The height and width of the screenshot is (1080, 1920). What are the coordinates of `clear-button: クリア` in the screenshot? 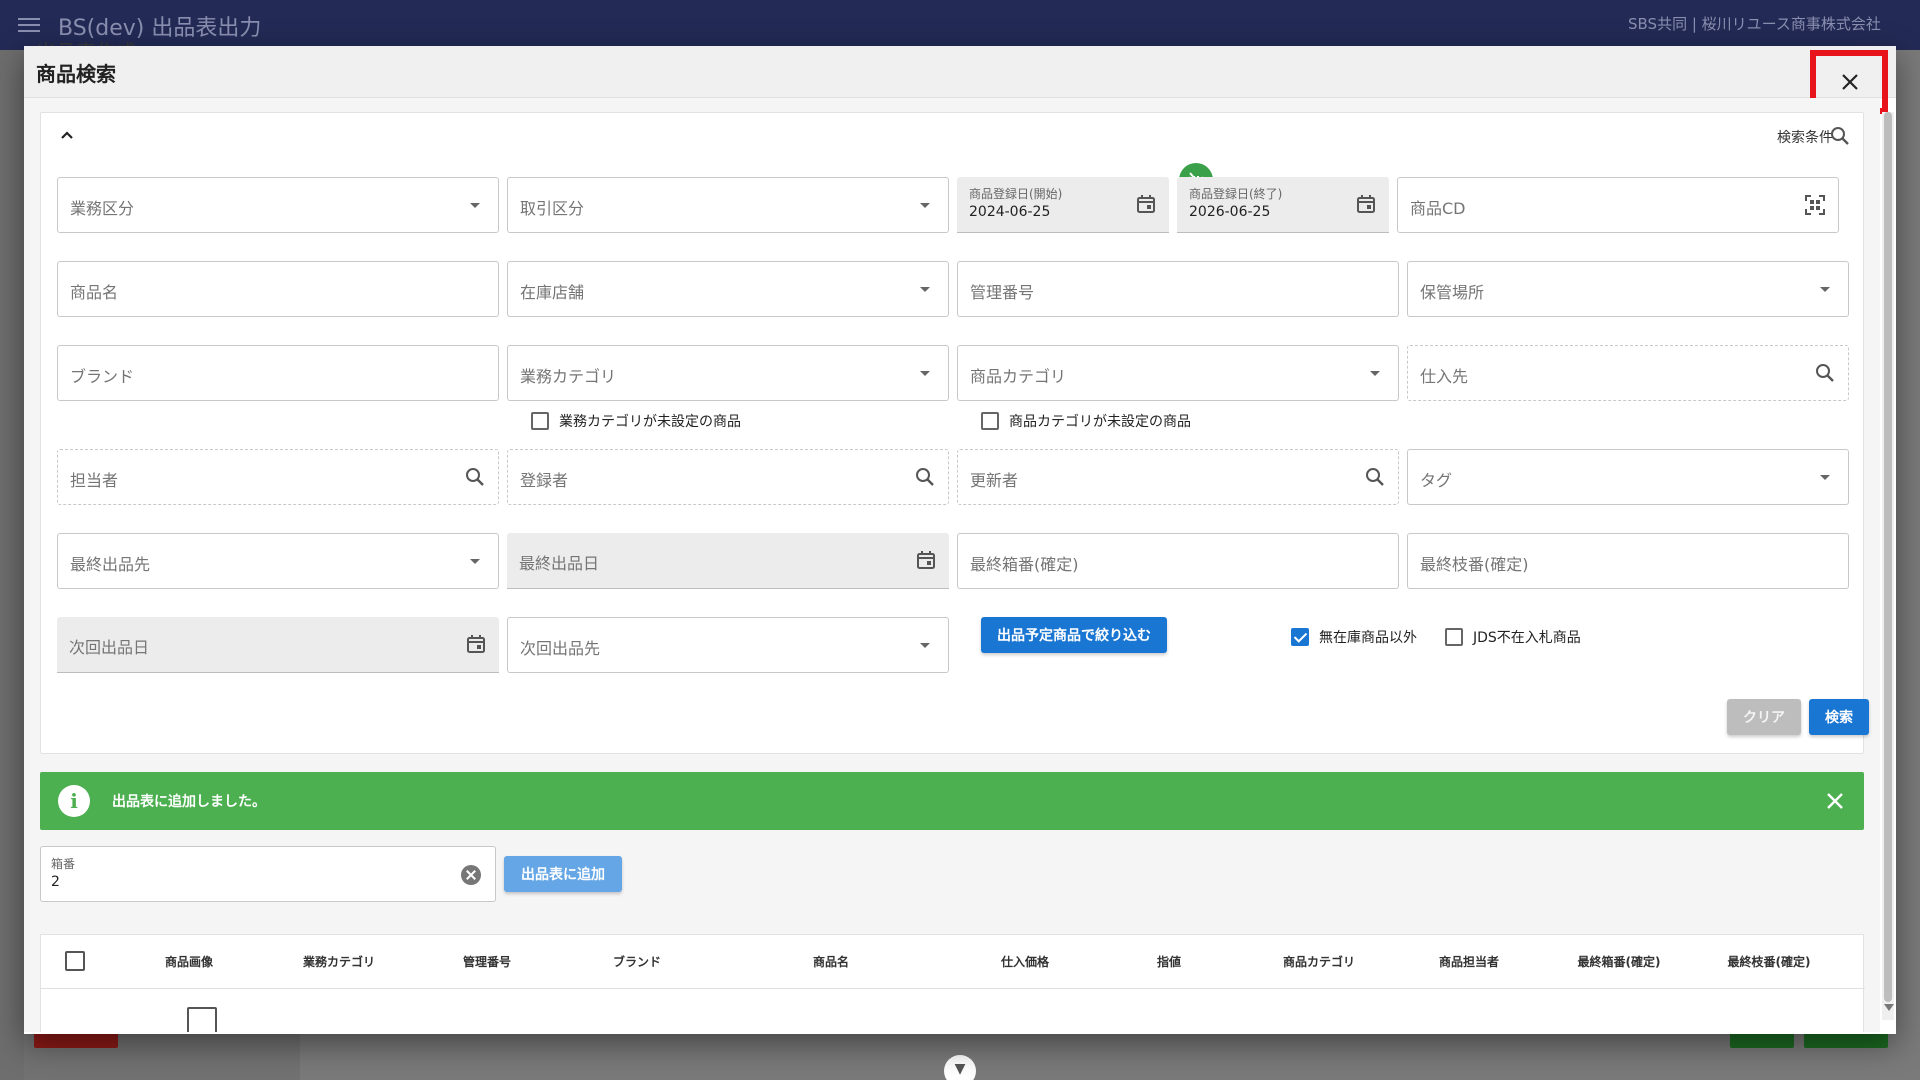 It's located at (1764, 717).